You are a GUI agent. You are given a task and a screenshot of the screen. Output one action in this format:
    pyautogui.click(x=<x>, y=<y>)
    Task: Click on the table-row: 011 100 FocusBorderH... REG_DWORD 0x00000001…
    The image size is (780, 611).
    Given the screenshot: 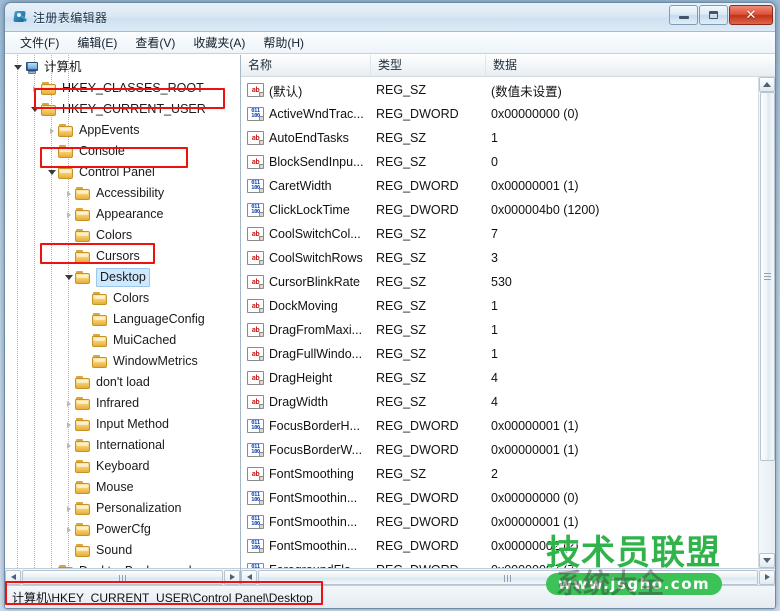 What is the action you would take?
    pyautogui.click(x=499, y=426)
    